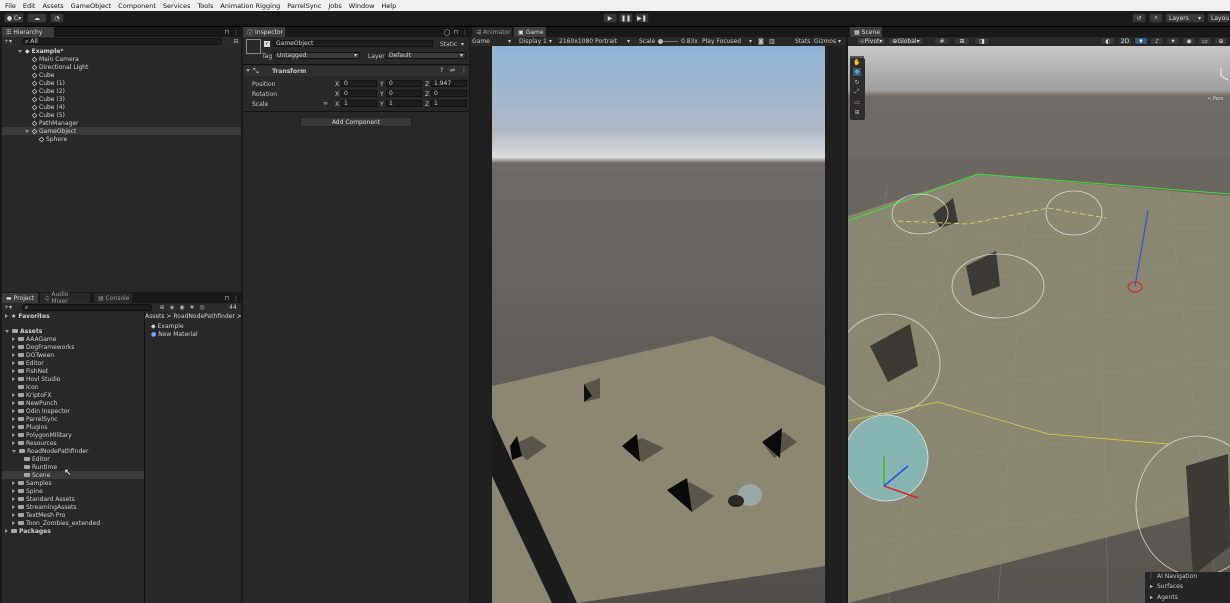 The image size is (1230, 603). What do you see at coordinates (26, 316) in the screenshot?
I see `favorites-row: ★ Favorites` at bounding box center [26, 316].